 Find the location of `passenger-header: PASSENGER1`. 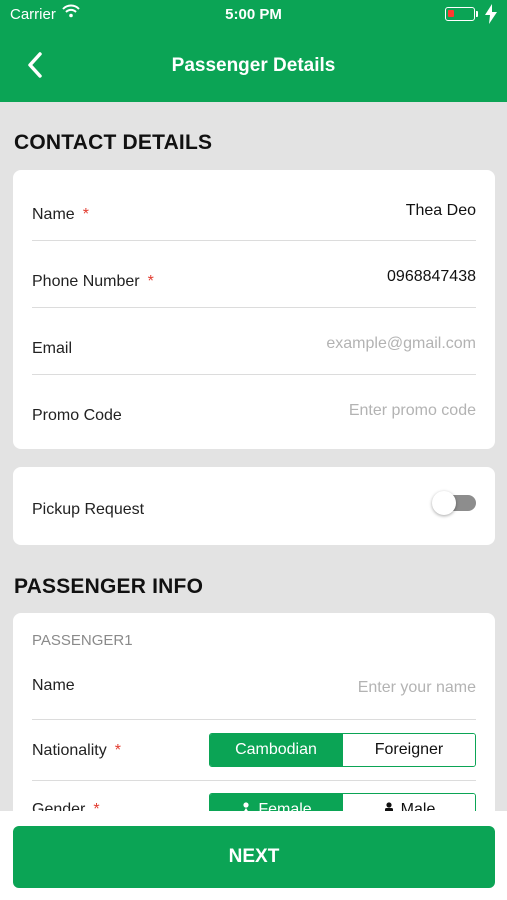

passenger-header: PASSENGER1 is located at coordinates (82, 640).